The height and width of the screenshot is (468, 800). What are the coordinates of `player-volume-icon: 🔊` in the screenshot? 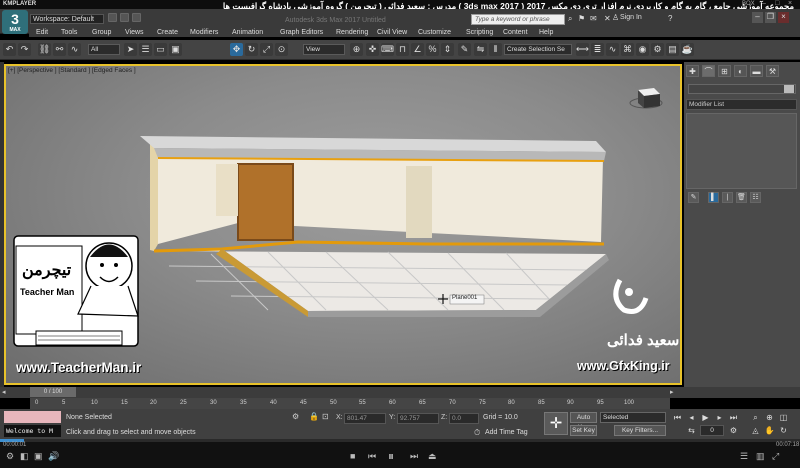 It's located at (53, 456).